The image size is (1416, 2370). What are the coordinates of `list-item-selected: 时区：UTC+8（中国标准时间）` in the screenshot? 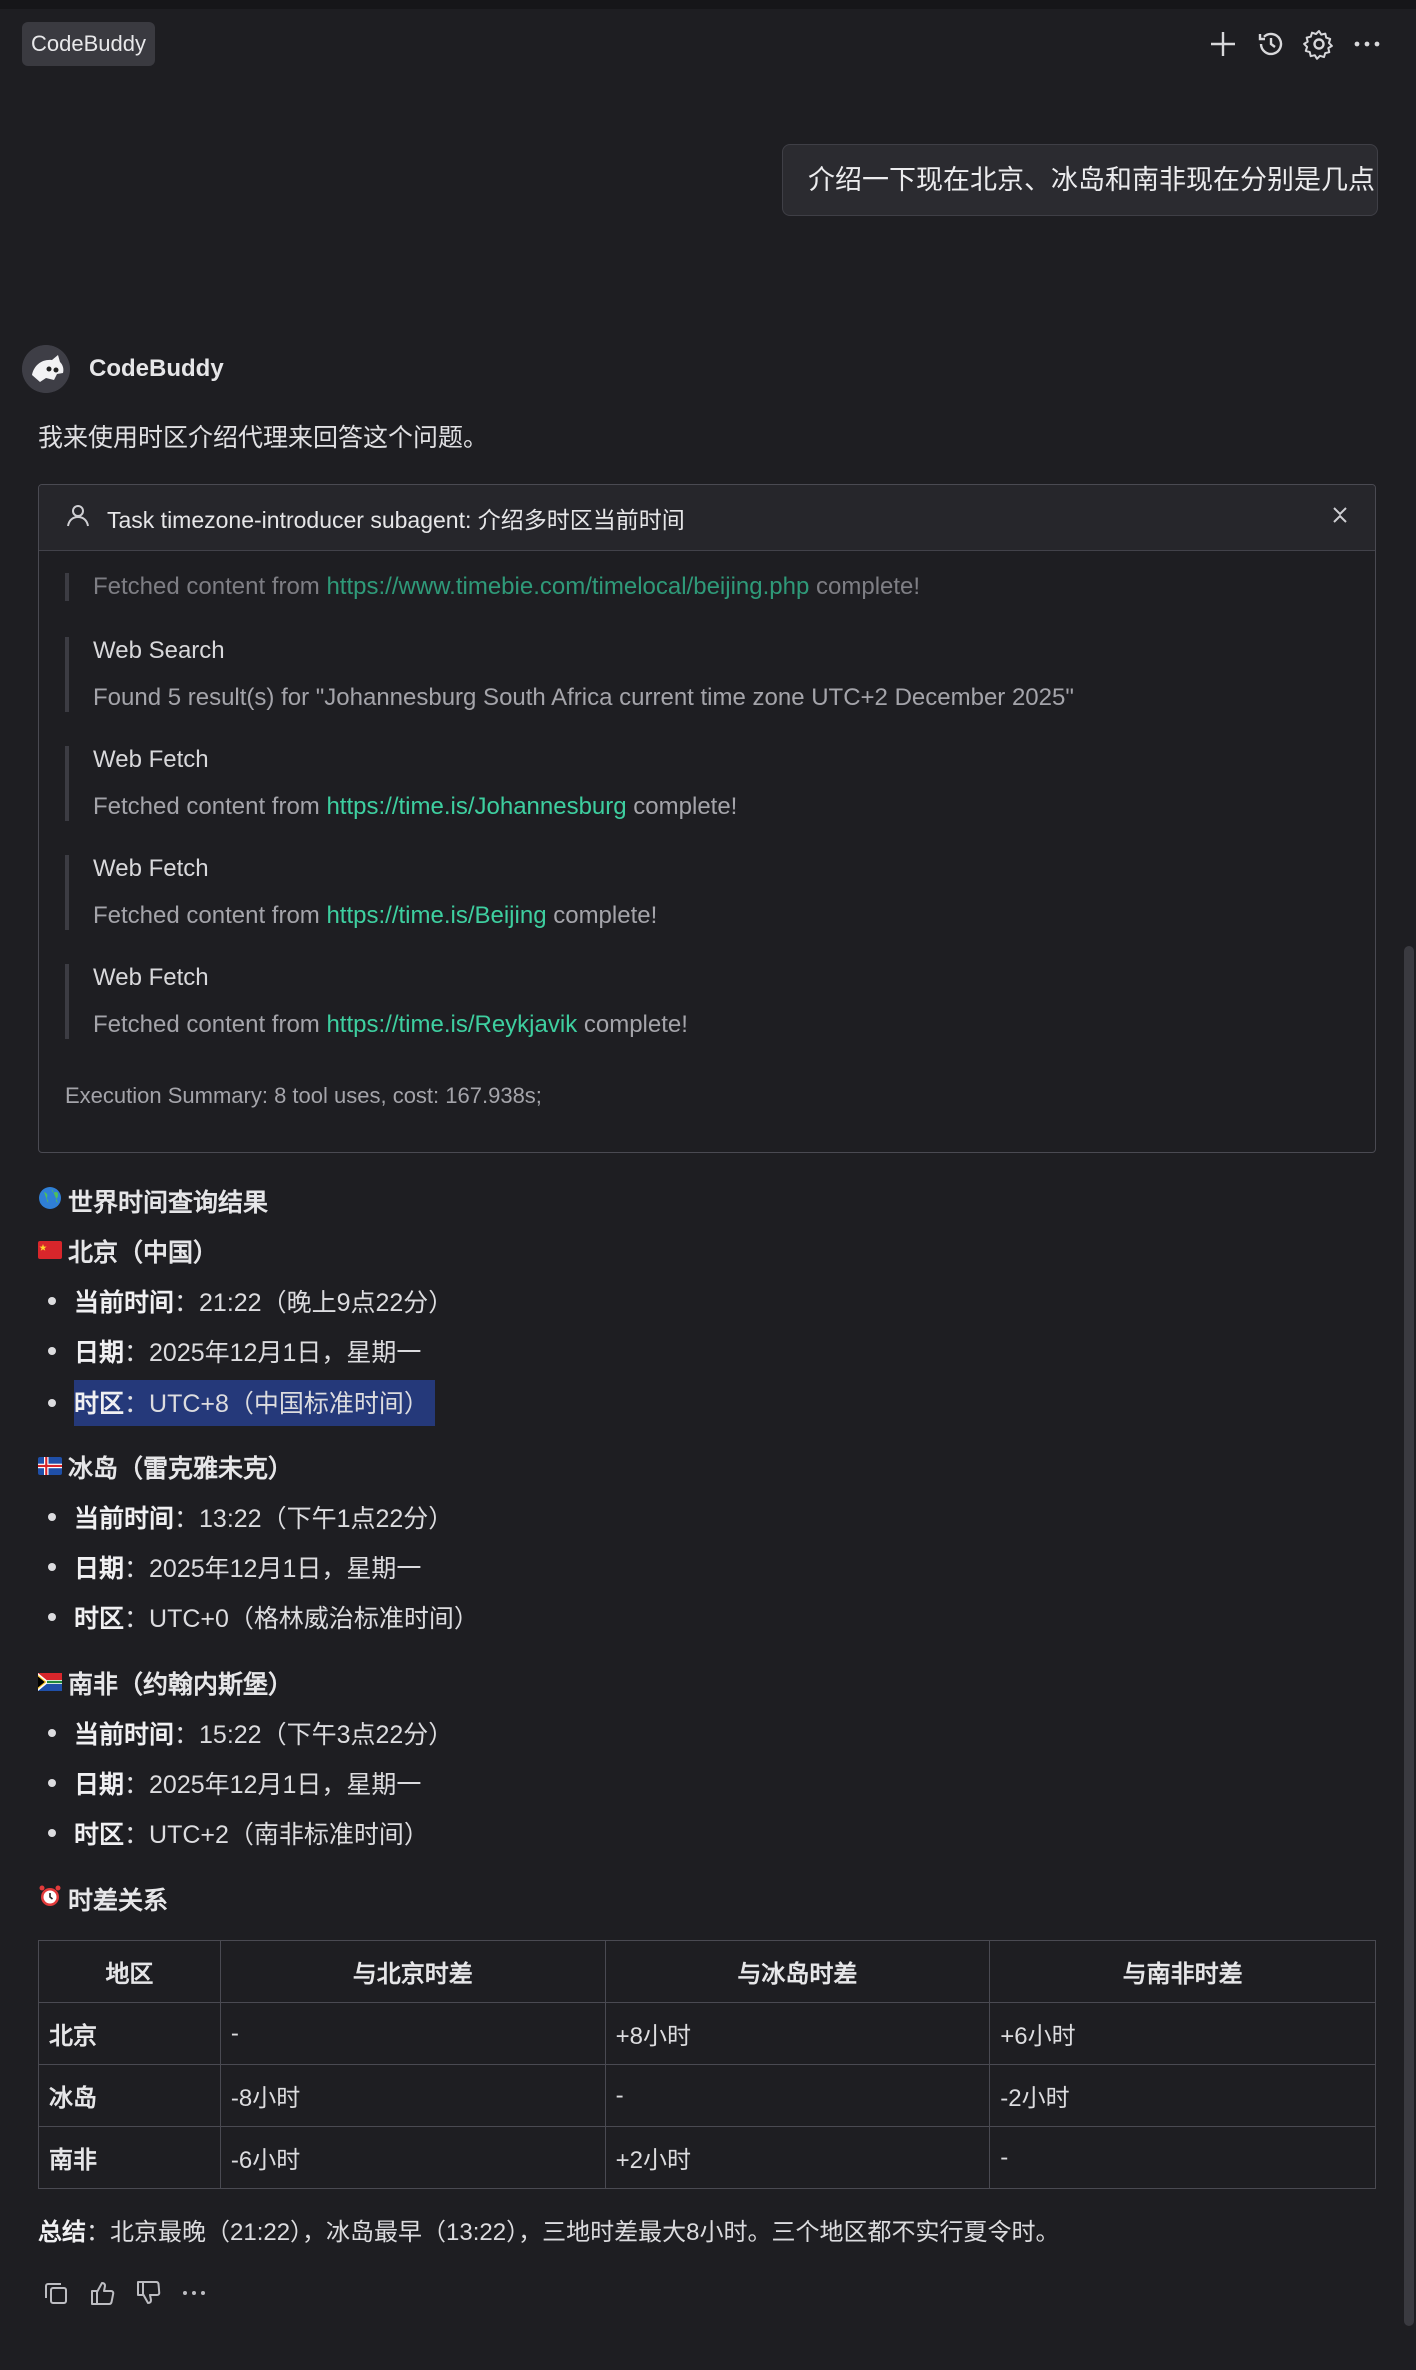 It's located at (241, 1403).